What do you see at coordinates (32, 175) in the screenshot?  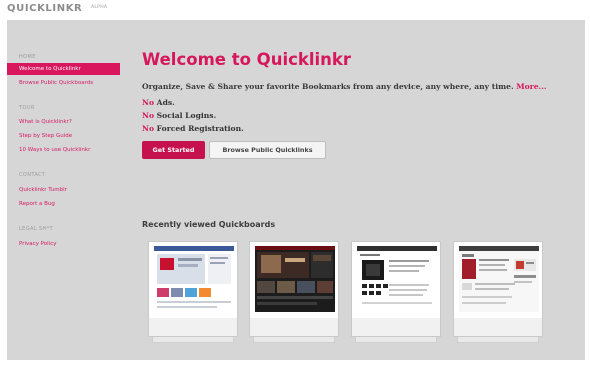 I see `sidebar-section-contact: CONTACT` at bounding box center [32, 175].